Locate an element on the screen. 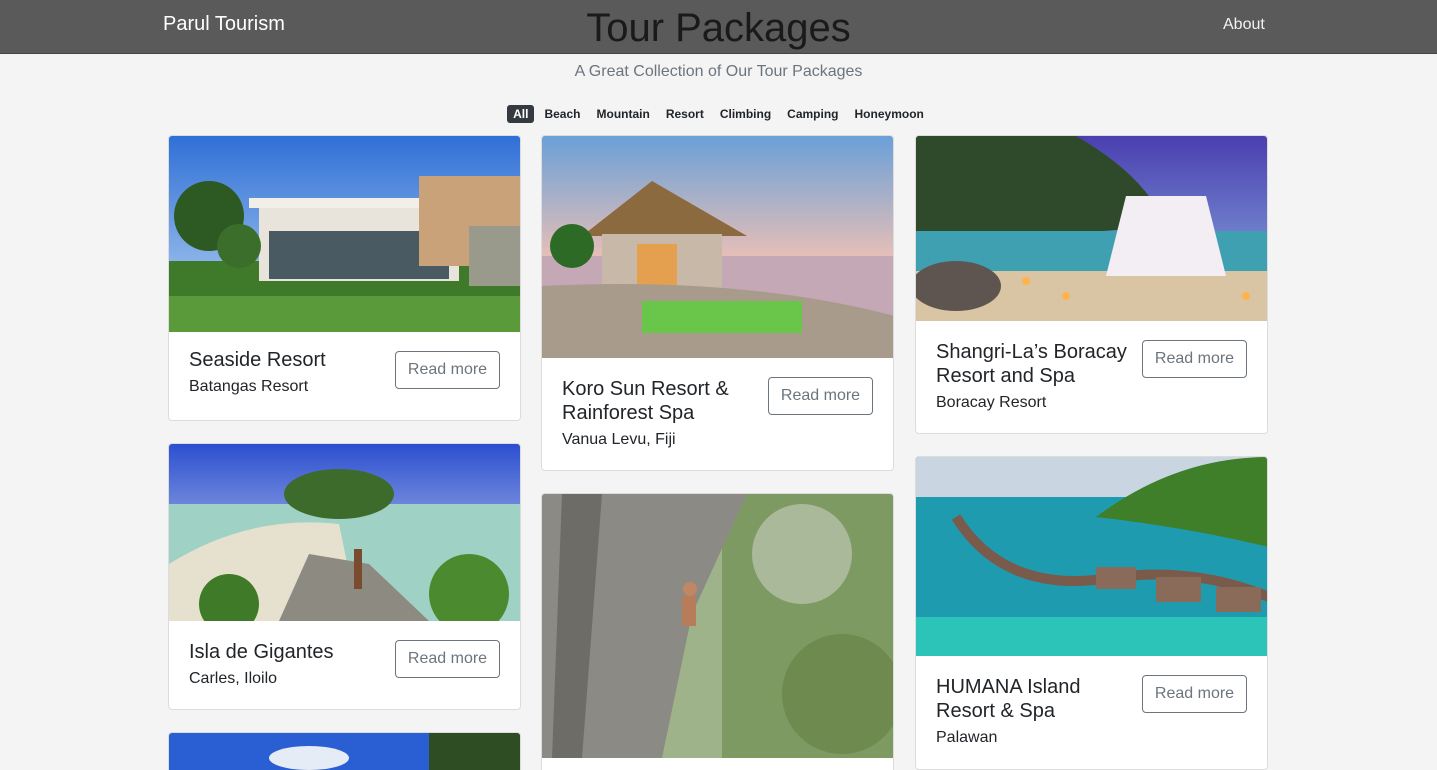 The height and width of the screenshot is (770, 1437). card-title: Isla de Gigantes is located at coordinates (261, 652).